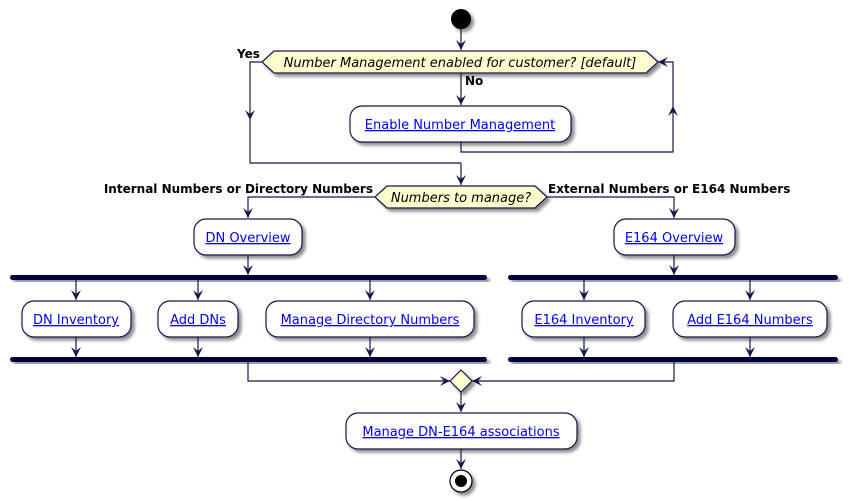 The image size is (849, 501). I want to click on decision2-right-label: External Numbers or E164 Numbers, so click(669, 189).